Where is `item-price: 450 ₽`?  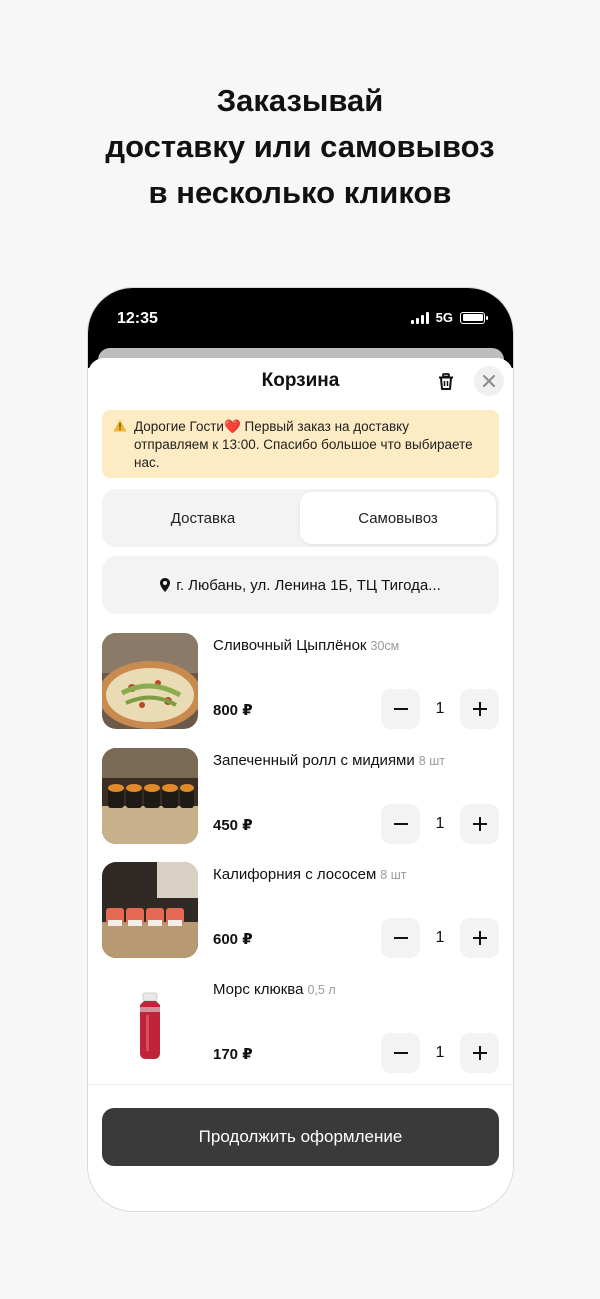 item-price: 450 ₽ is located at coordinates (233, 825).